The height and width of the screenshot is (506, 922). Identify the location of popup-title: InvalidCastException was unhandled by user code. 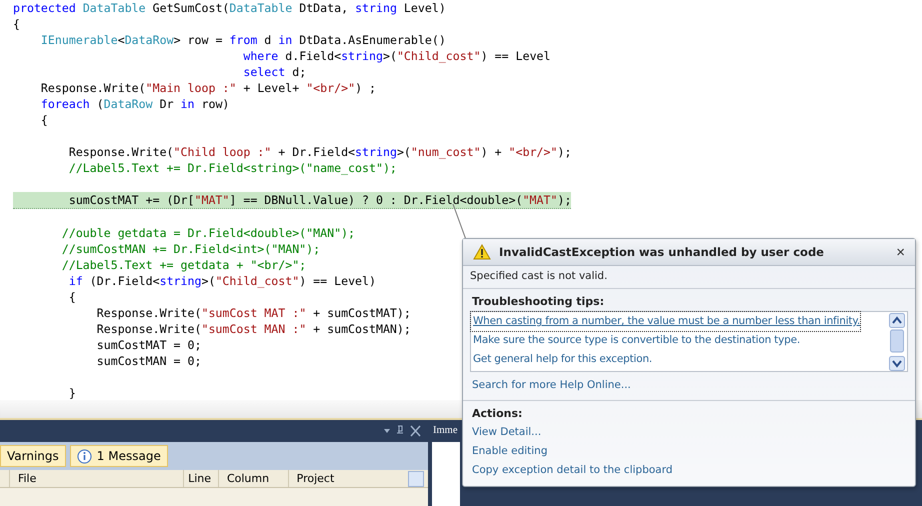
(661, 252).